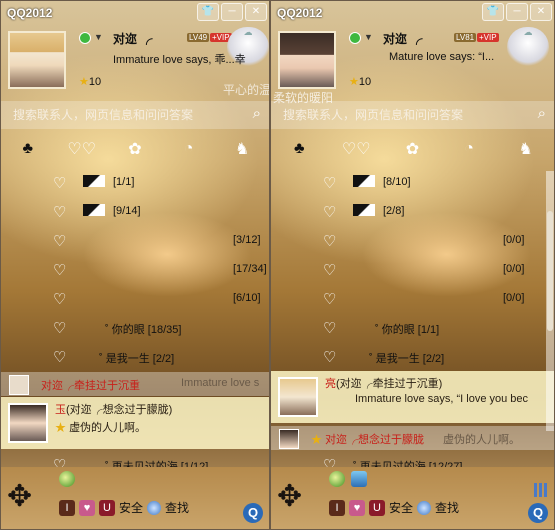  I want to click on weather-icon: ☁, so click(528, 47).